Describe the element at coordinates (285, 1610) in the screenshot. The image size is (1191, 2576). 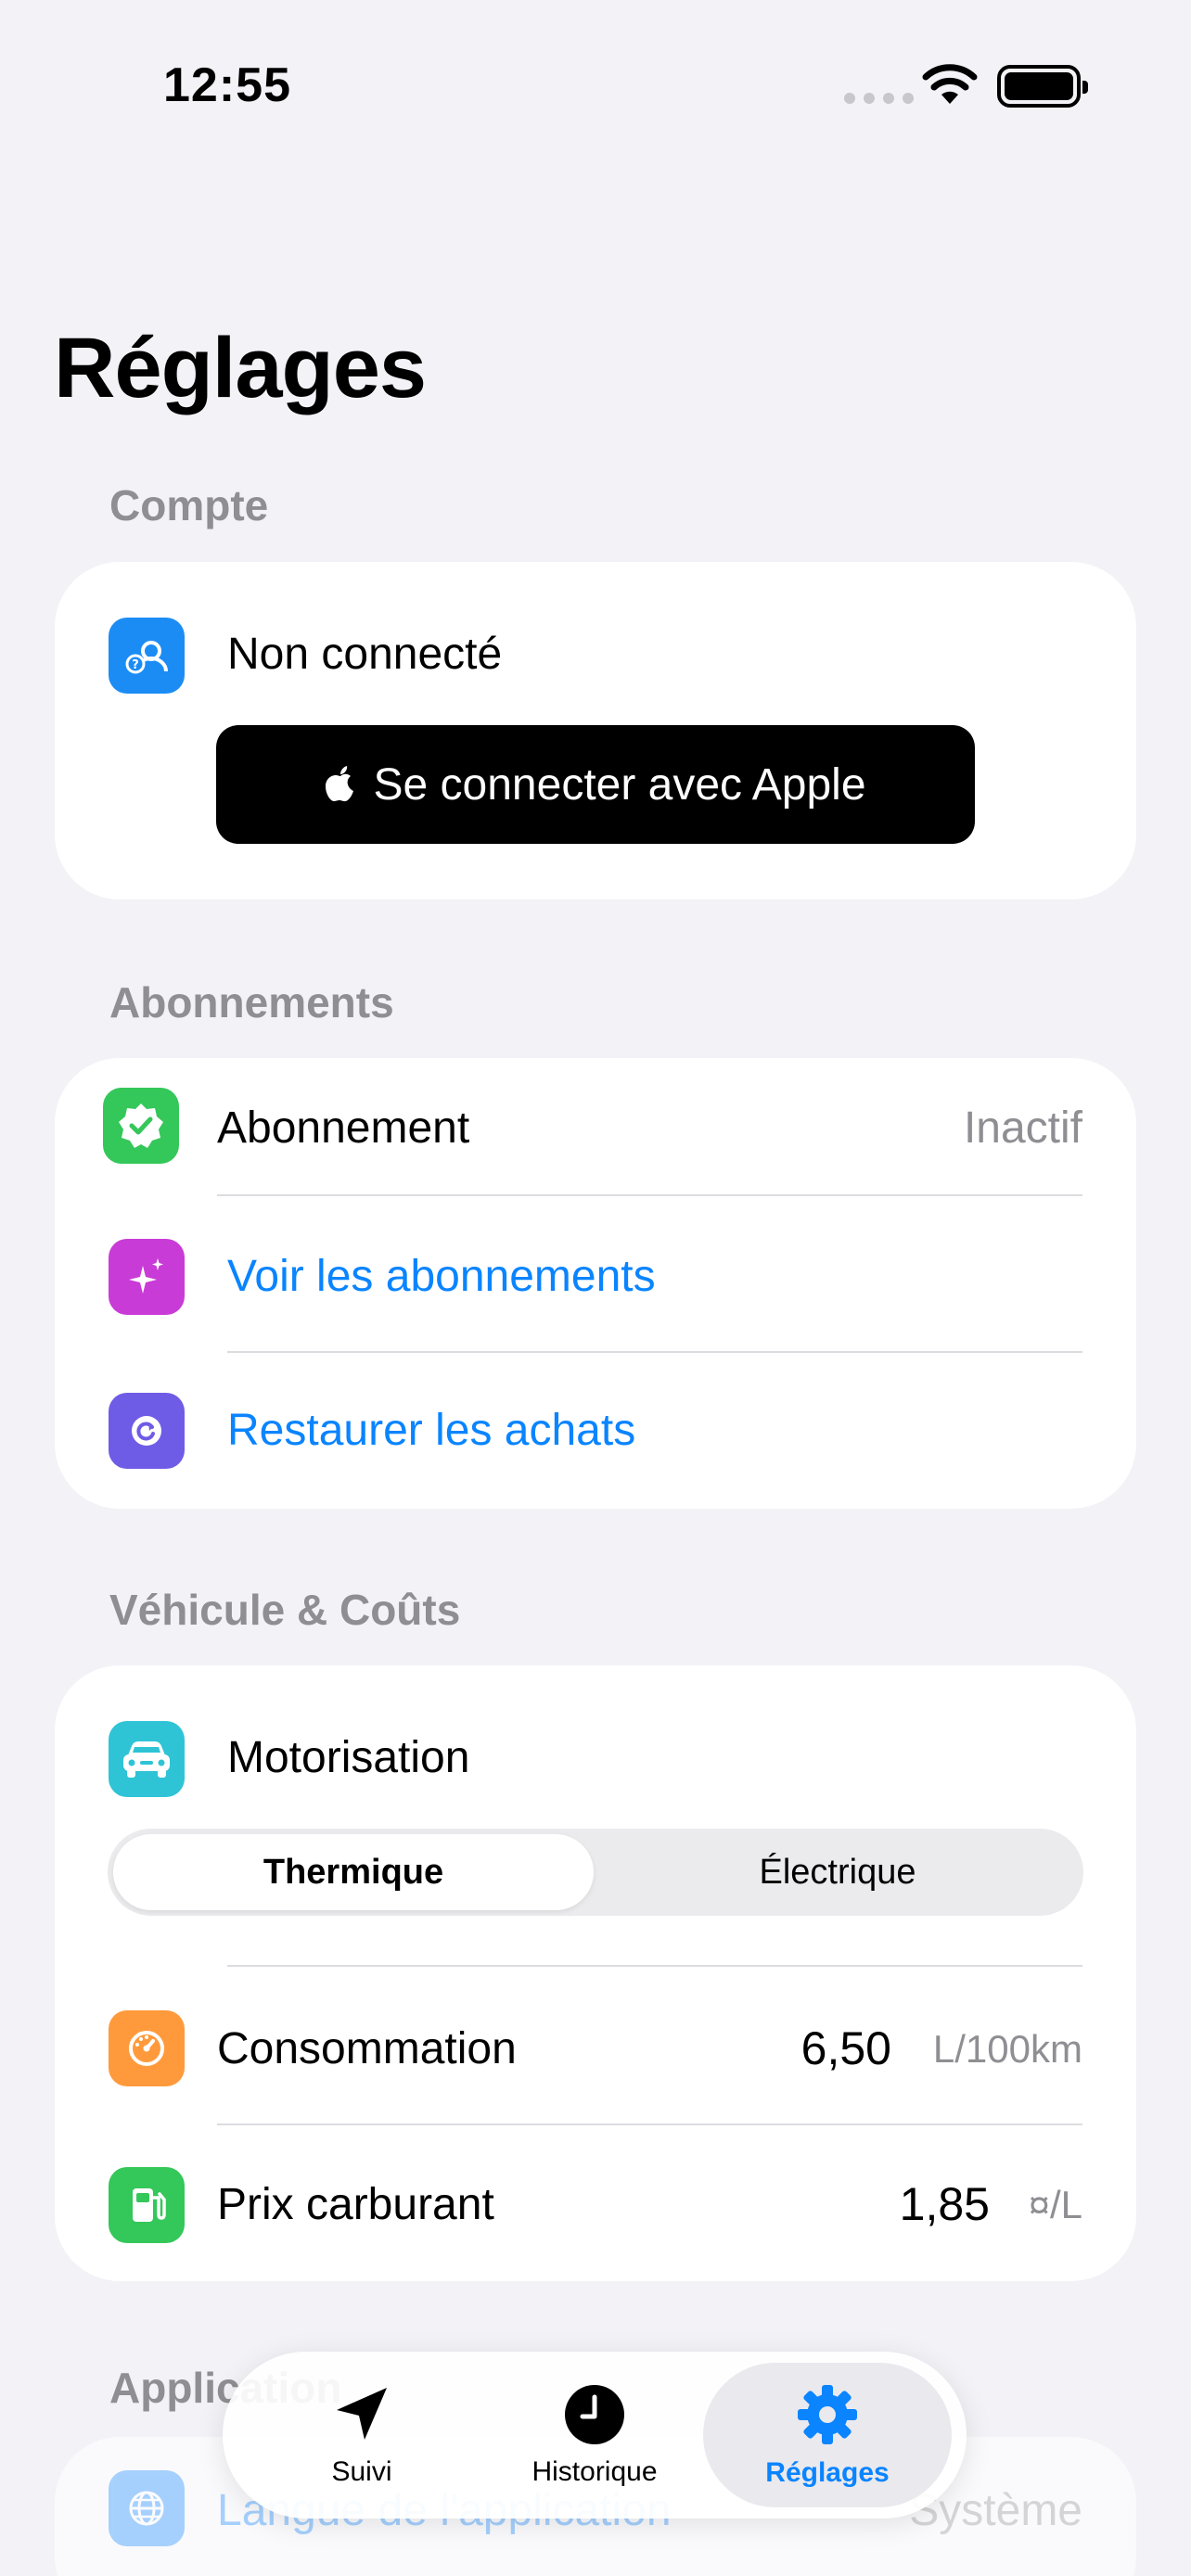
I see `section-header-vehicle: Véhicule & Coûts` at that location.